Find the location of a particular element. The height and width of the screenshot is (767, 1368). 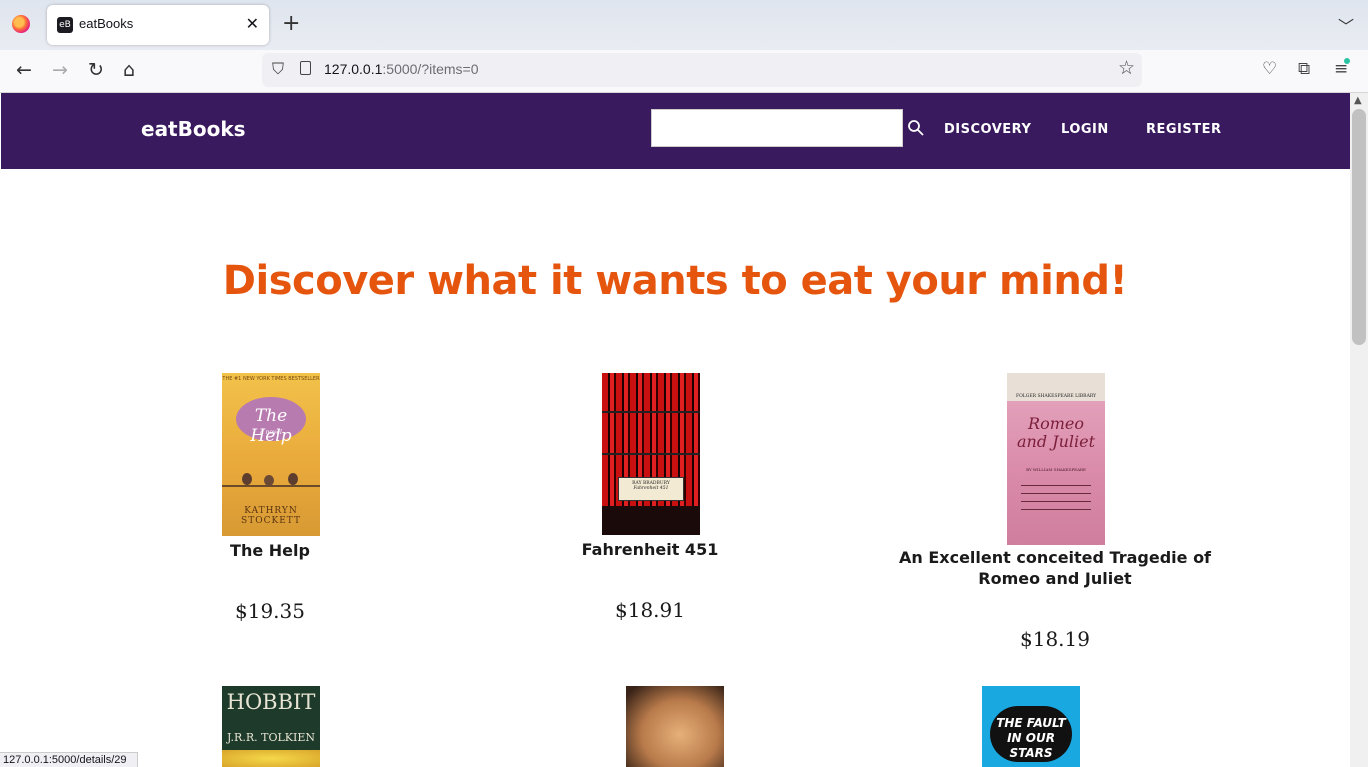

extensions-icon: ⧉ is located at coordinates (1304, 69).